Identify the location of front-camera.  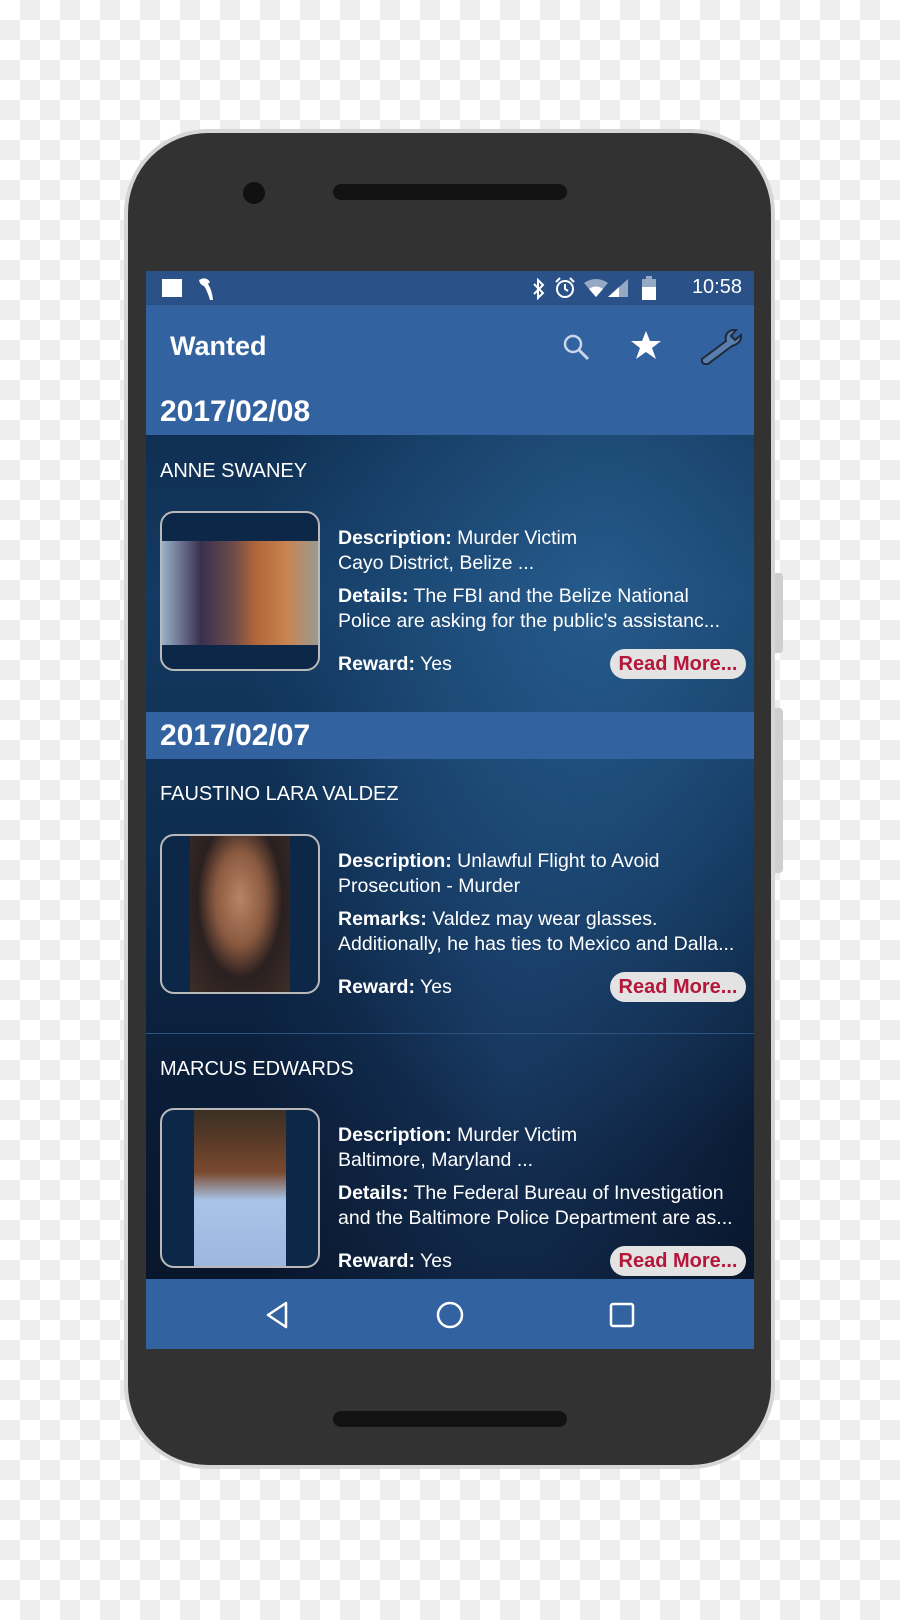
(254, 193).